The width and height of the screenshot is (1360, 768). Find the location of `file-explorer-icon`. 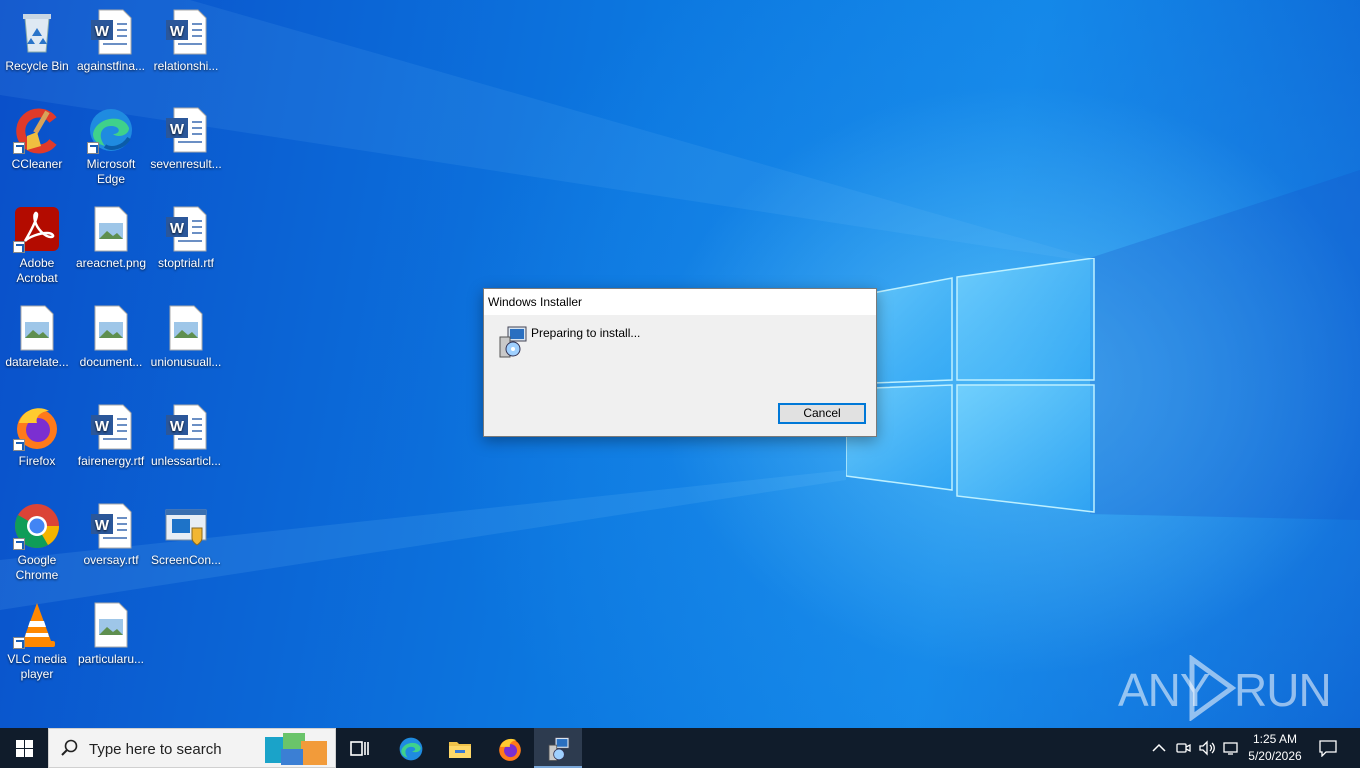

file-explorer-icon is located at coordinates (460, 750).